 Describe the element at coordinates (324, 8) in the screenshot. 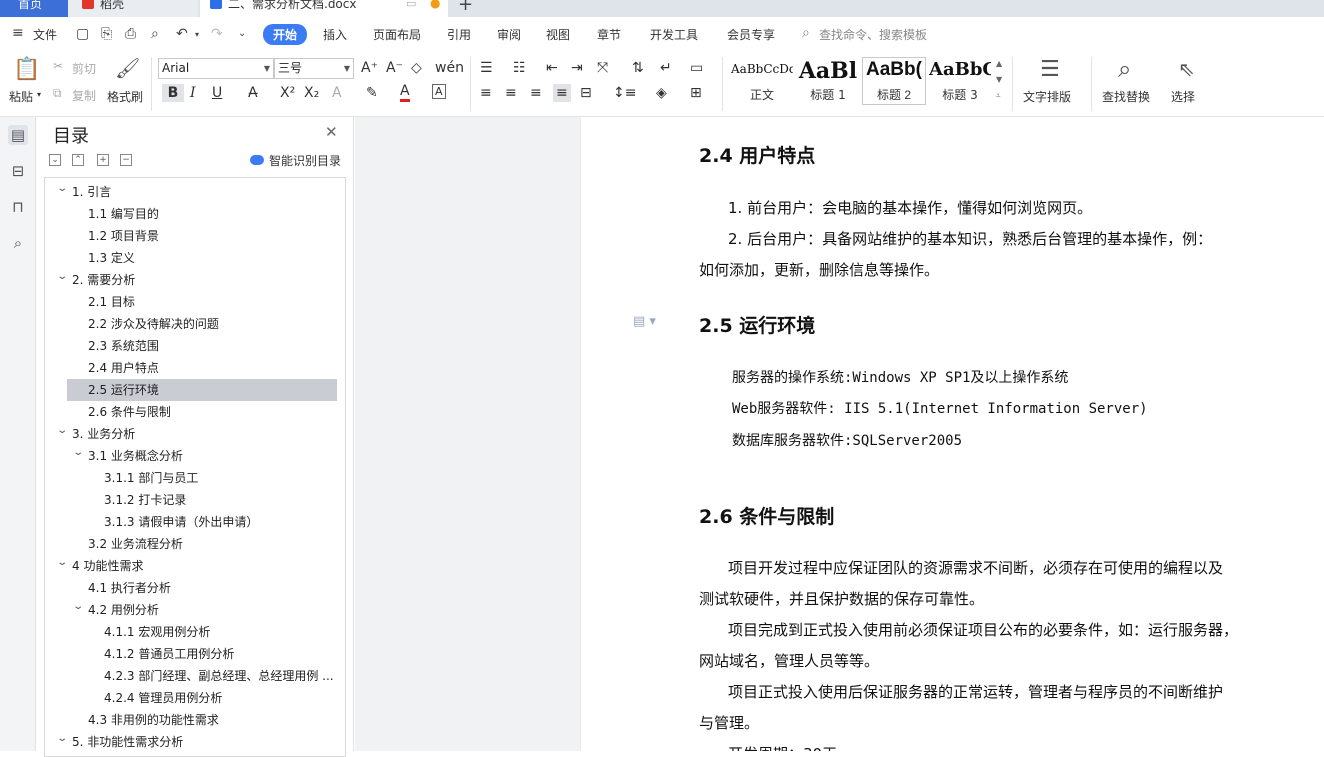

I see `tab-document: 二、需求分析文档.docx ▭ ●` at that location.